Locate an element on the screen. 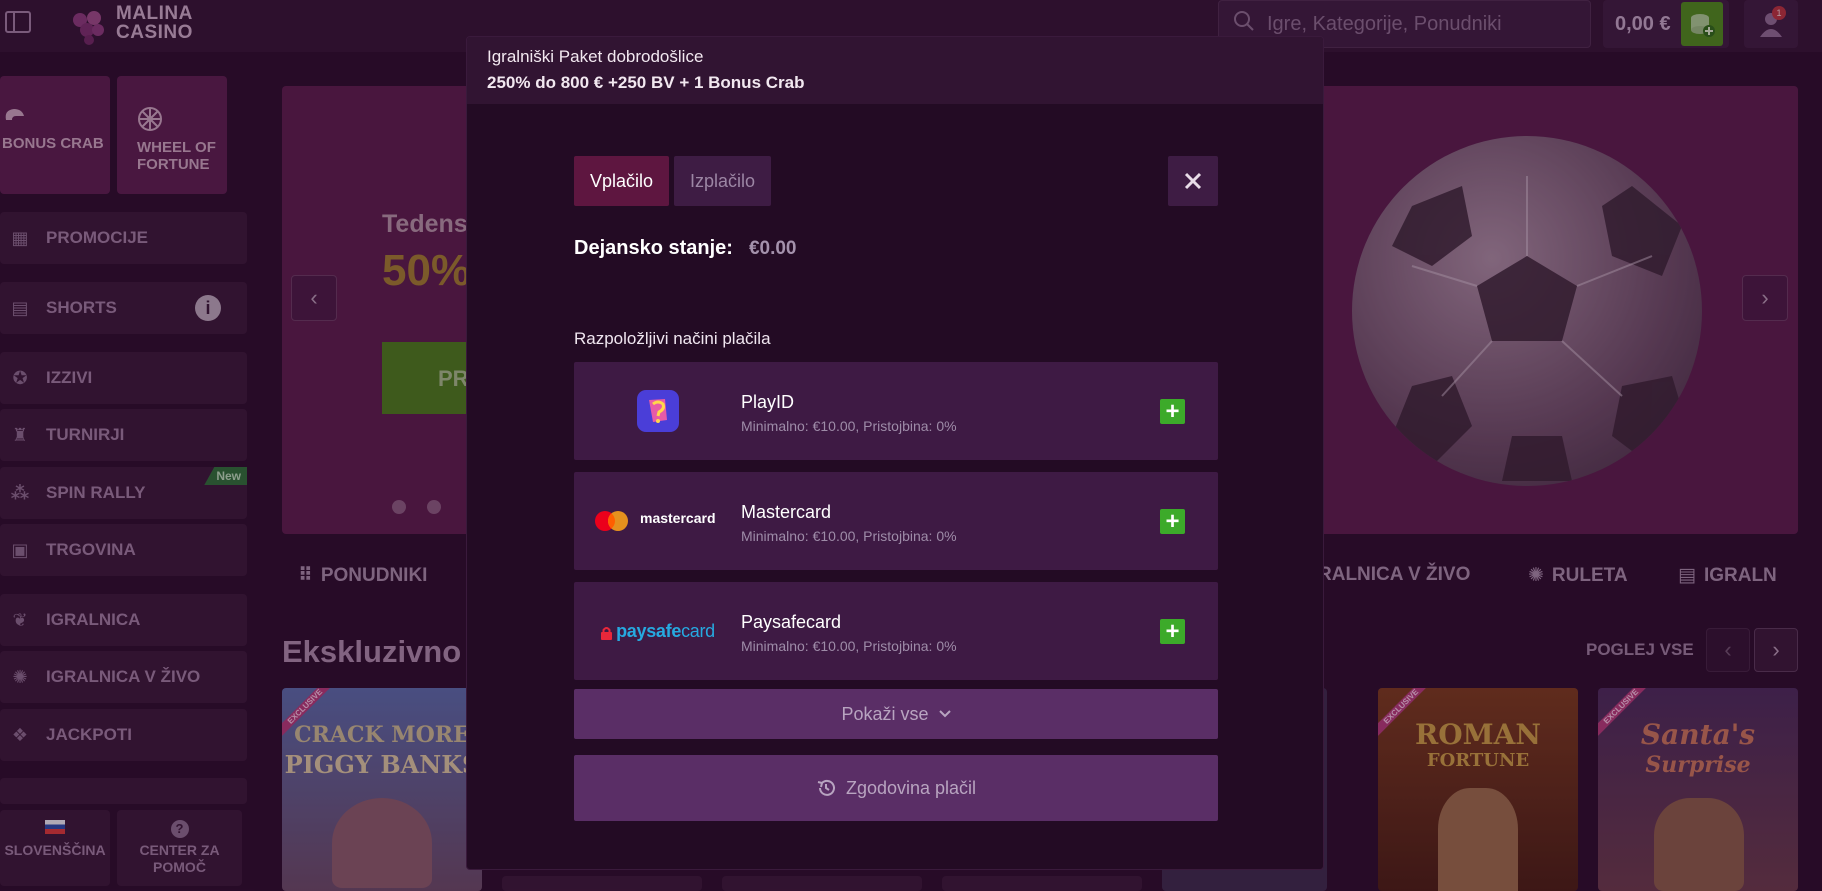 This screenshot has height=891, width=1822. show-all-button: Pokaži vse is located at coordinates (896, 714).